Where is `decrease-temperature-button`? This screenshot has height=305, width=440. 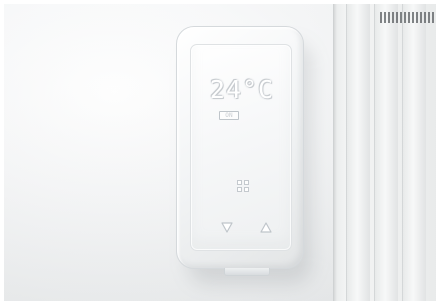
decrease-temperature-button is located at coordinates (227, 227).